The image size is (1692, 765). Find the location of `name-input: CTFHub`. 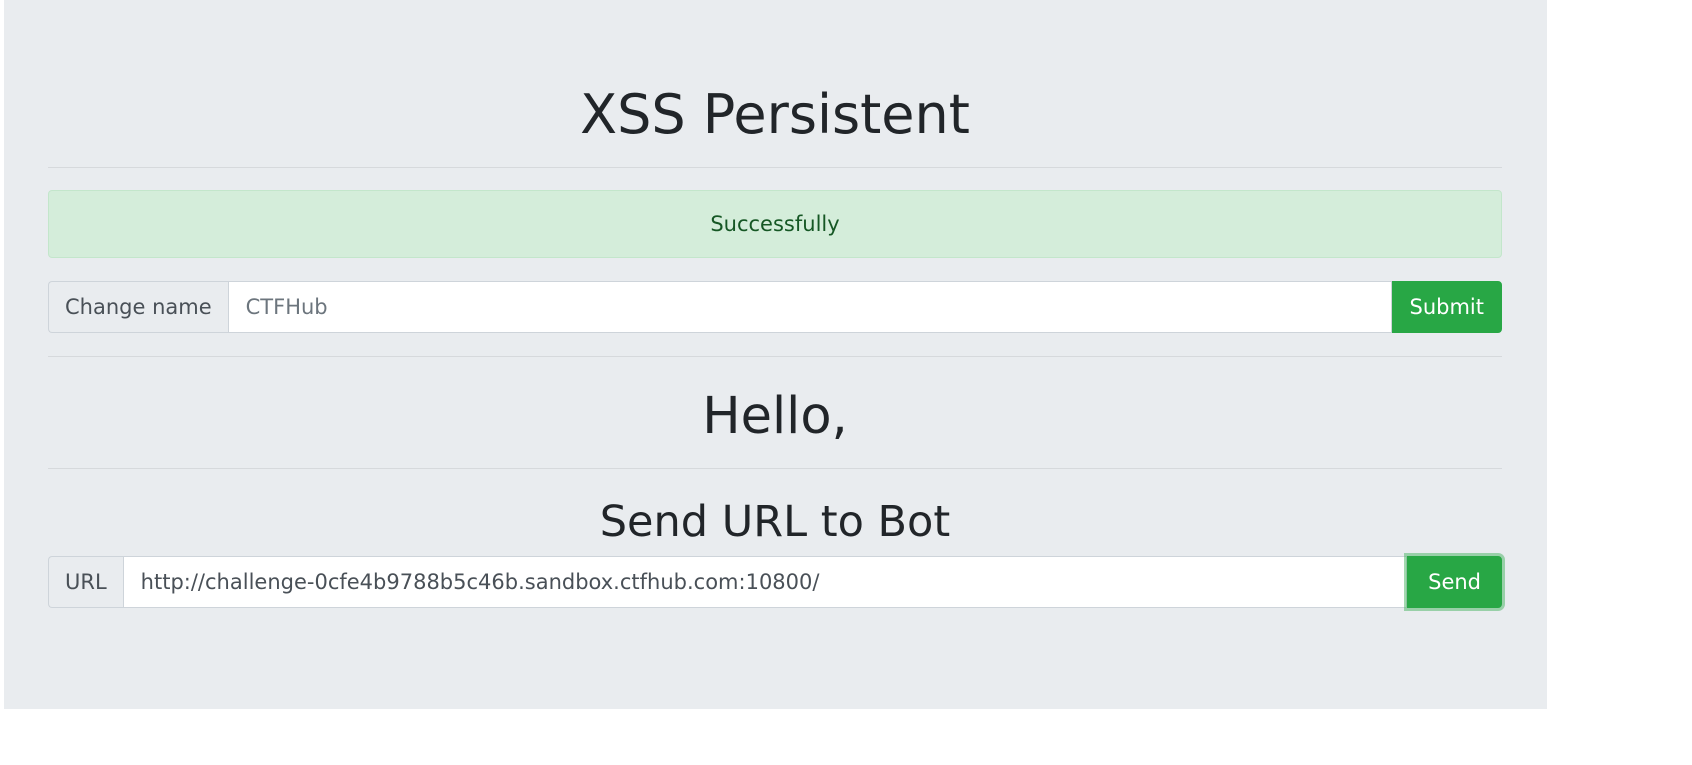

name-input: CTFHub is located at coordinates (809, 307).